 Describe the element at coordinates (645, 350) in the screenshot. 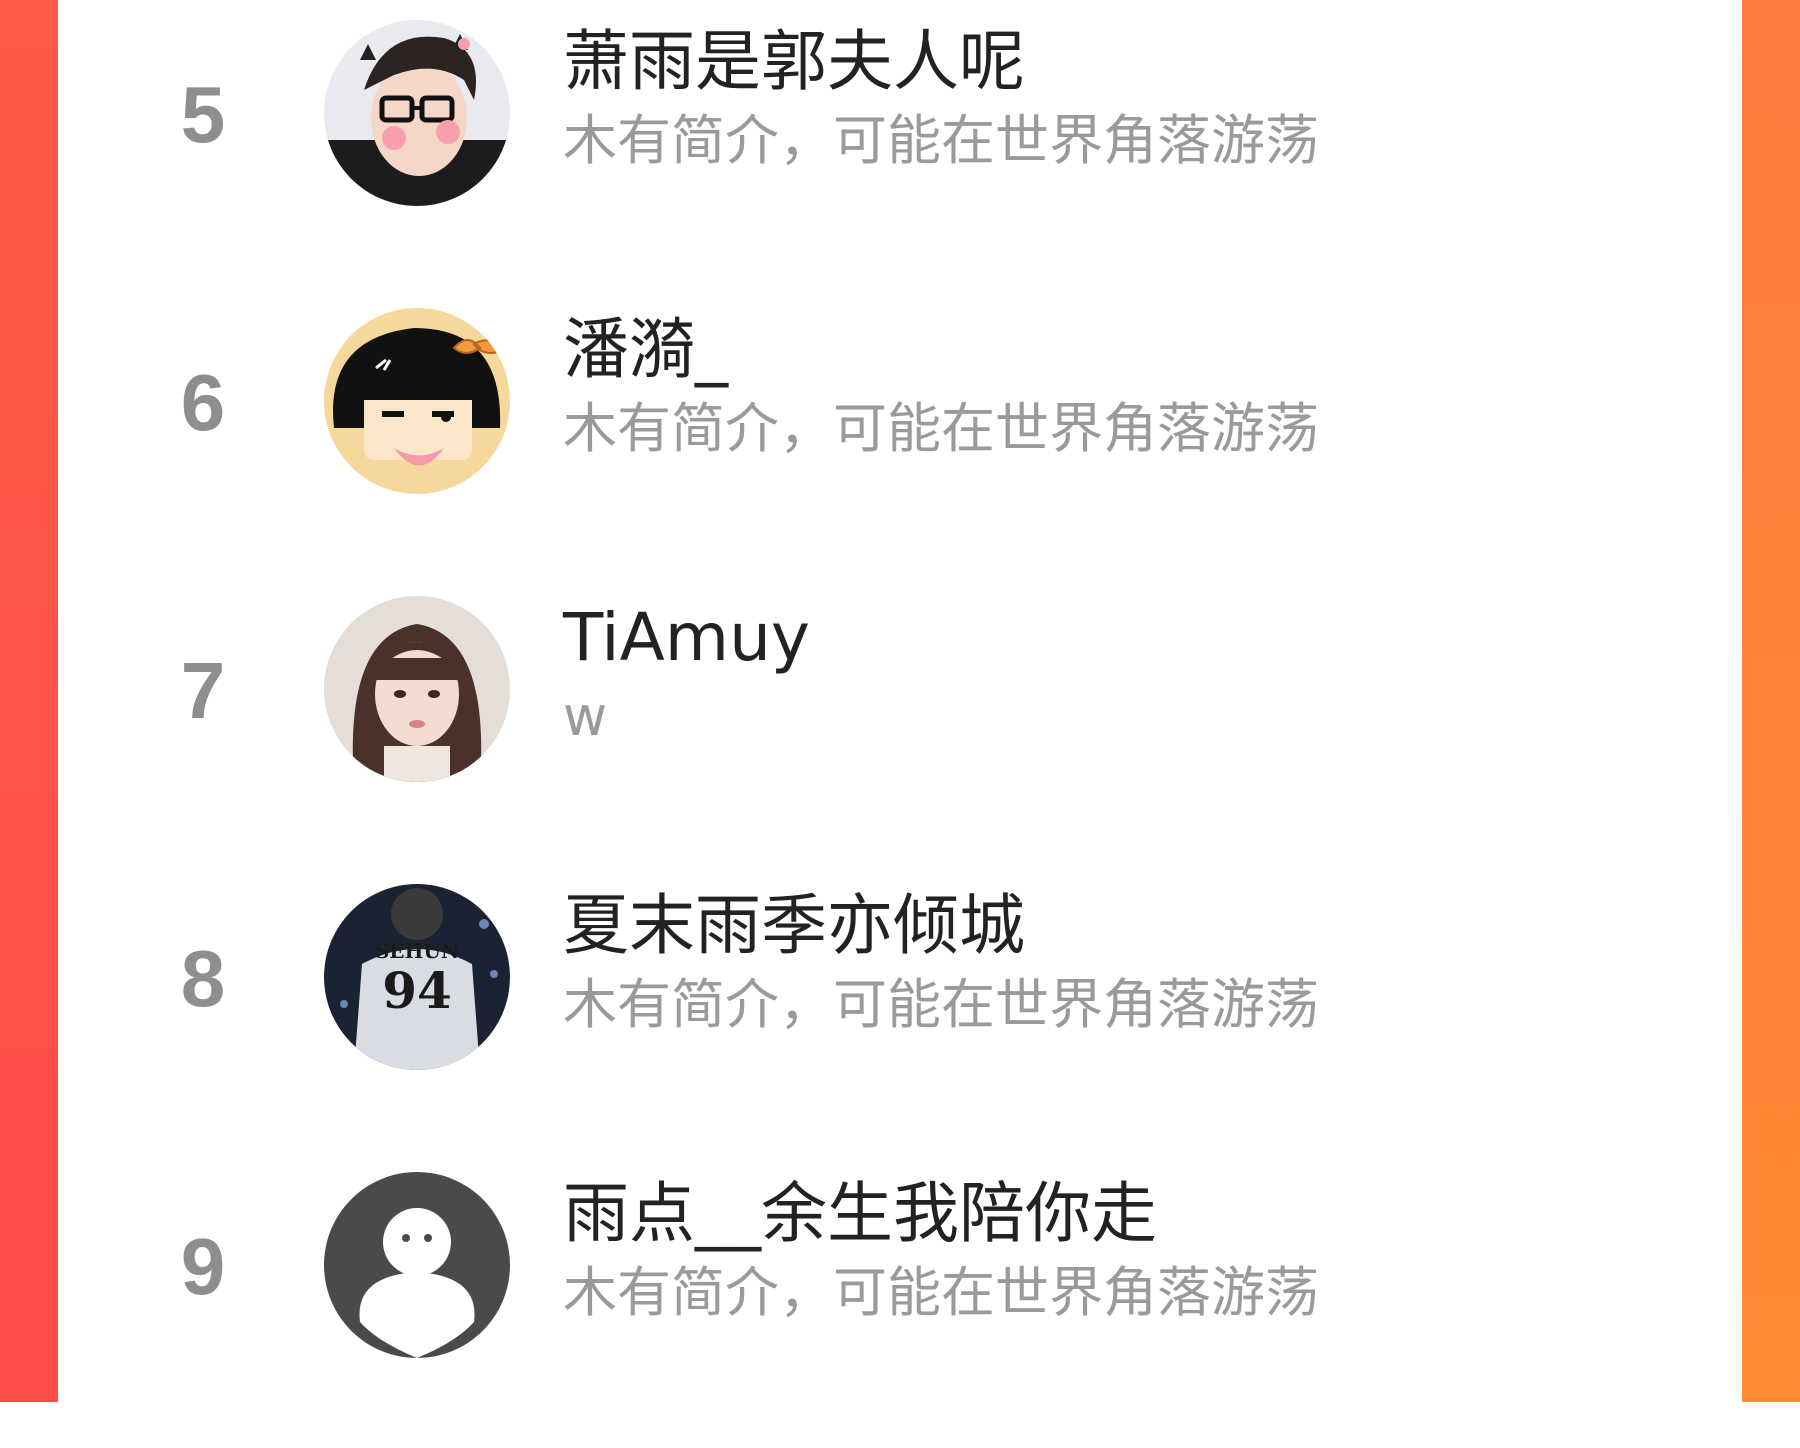

I see `user-name: 潘漪_` at that location.